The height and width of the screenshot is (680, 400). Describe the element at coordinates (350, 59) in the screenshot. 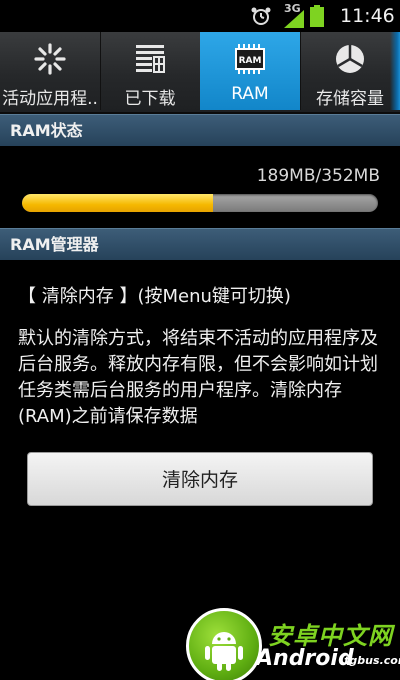

I see `pie-chart-icon` at that location.